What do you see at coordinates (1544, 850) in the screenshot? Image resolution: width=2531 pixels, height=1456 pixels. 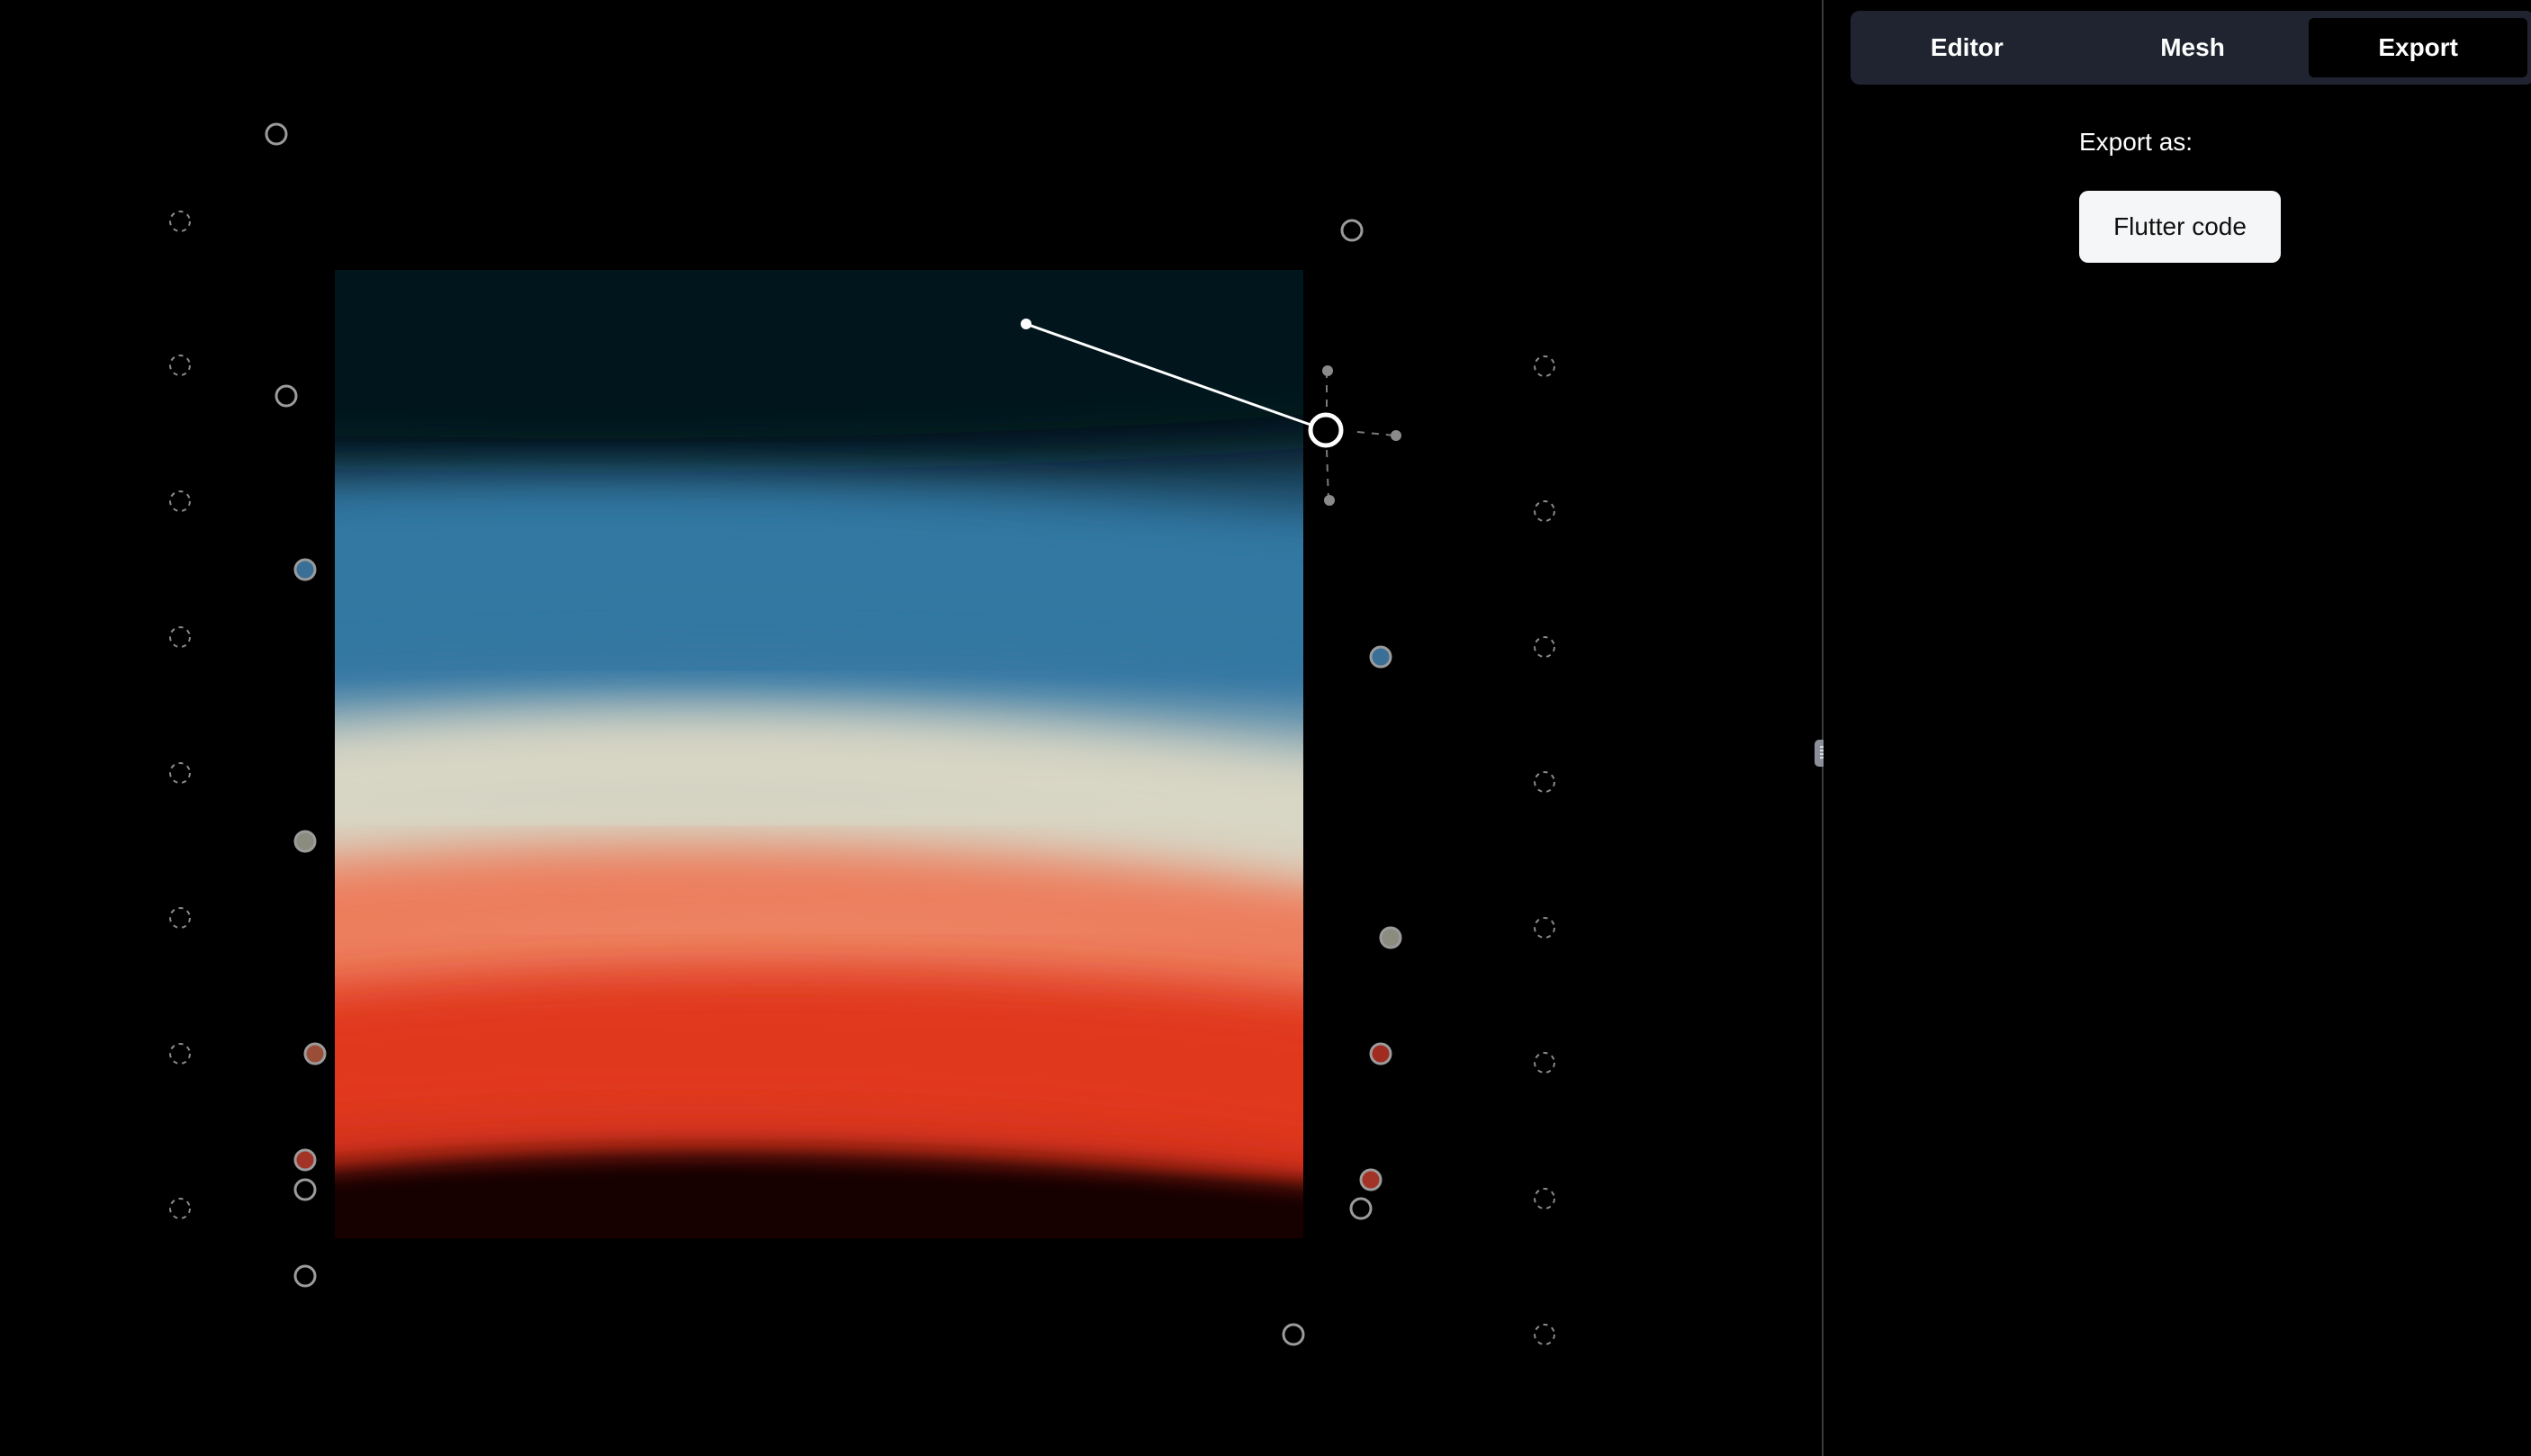 I see `right-edge-handles` at bounding box center [1544, 850].